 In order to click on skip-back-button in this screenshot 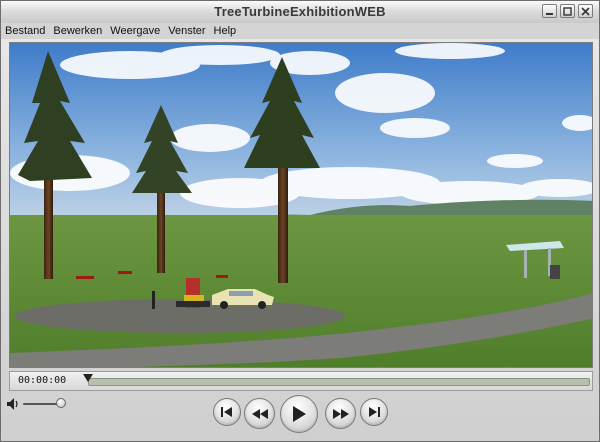, I will do `click(227, 412)`.